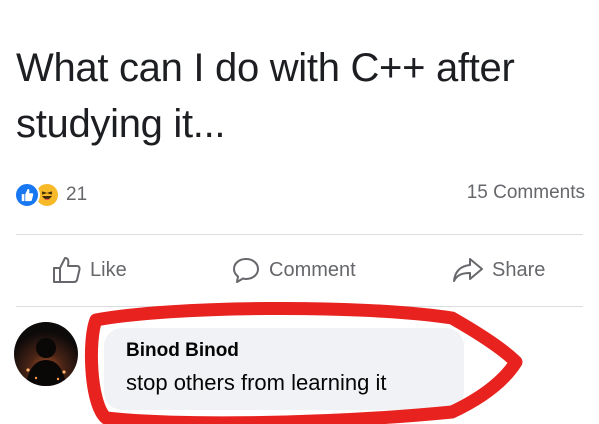 This screenshot has width=599, height=424. Describe the element at coordinates (519, 269) in the screenshot. I see `share-label: Share` at that location.